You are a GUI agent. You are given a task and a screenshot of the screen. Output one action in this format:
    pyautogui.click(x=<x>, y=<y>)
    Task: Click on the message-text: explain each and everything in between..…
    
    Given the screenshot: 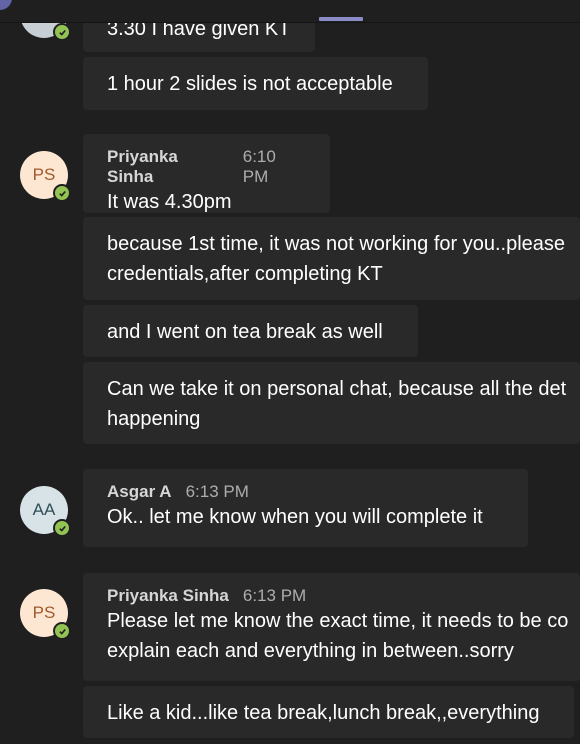 What is the action you would take?
    pyautogui.click(x=310, y=651)
    